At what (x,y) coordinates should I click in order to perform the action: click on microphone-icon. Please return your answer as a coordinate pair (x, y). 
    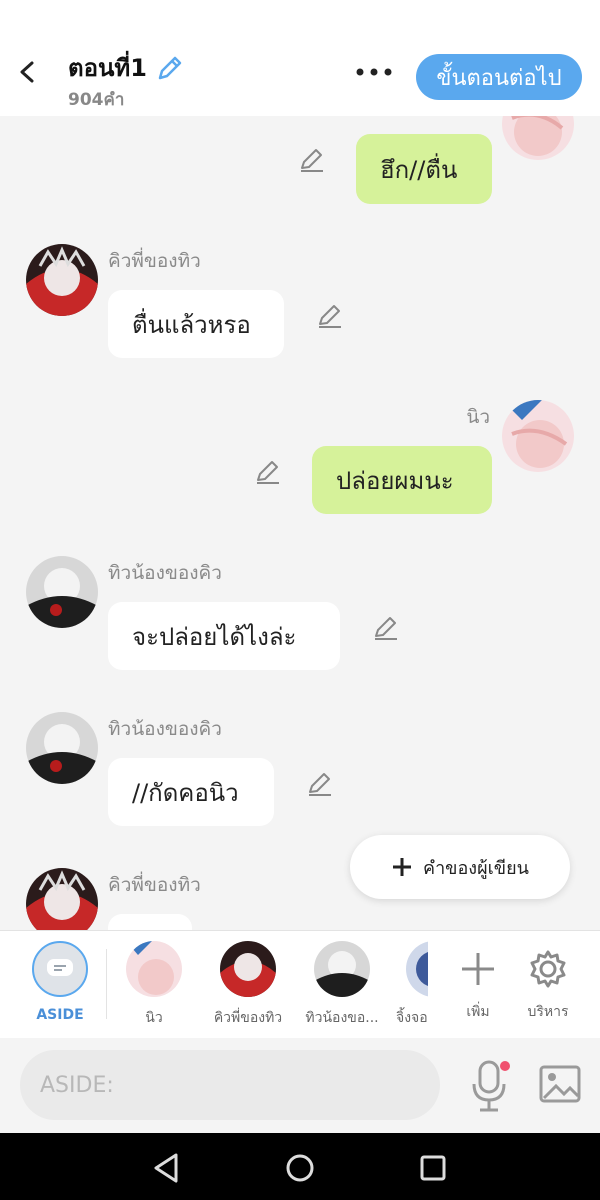
    Looking at the image, I should click on (490, 1086).